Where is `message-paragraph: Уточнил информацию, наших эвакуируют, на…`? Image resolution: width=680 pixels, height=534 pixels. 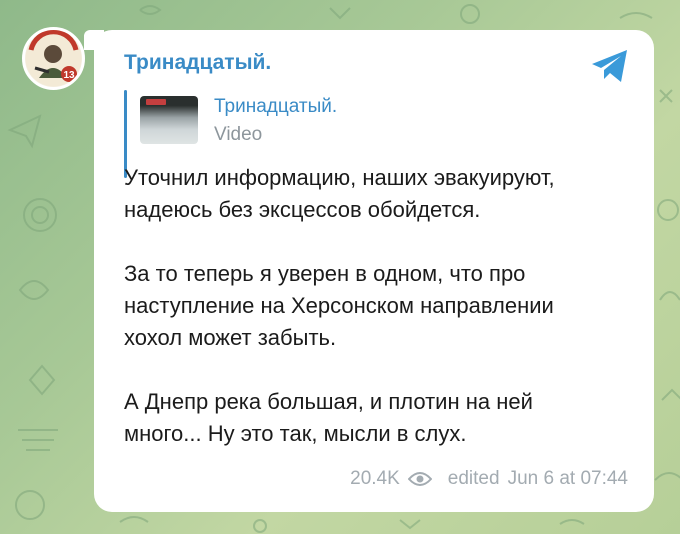 message-paragraph: Уточнил информацию, наших эвакуируют, на… is located at coordinates (339, 193).